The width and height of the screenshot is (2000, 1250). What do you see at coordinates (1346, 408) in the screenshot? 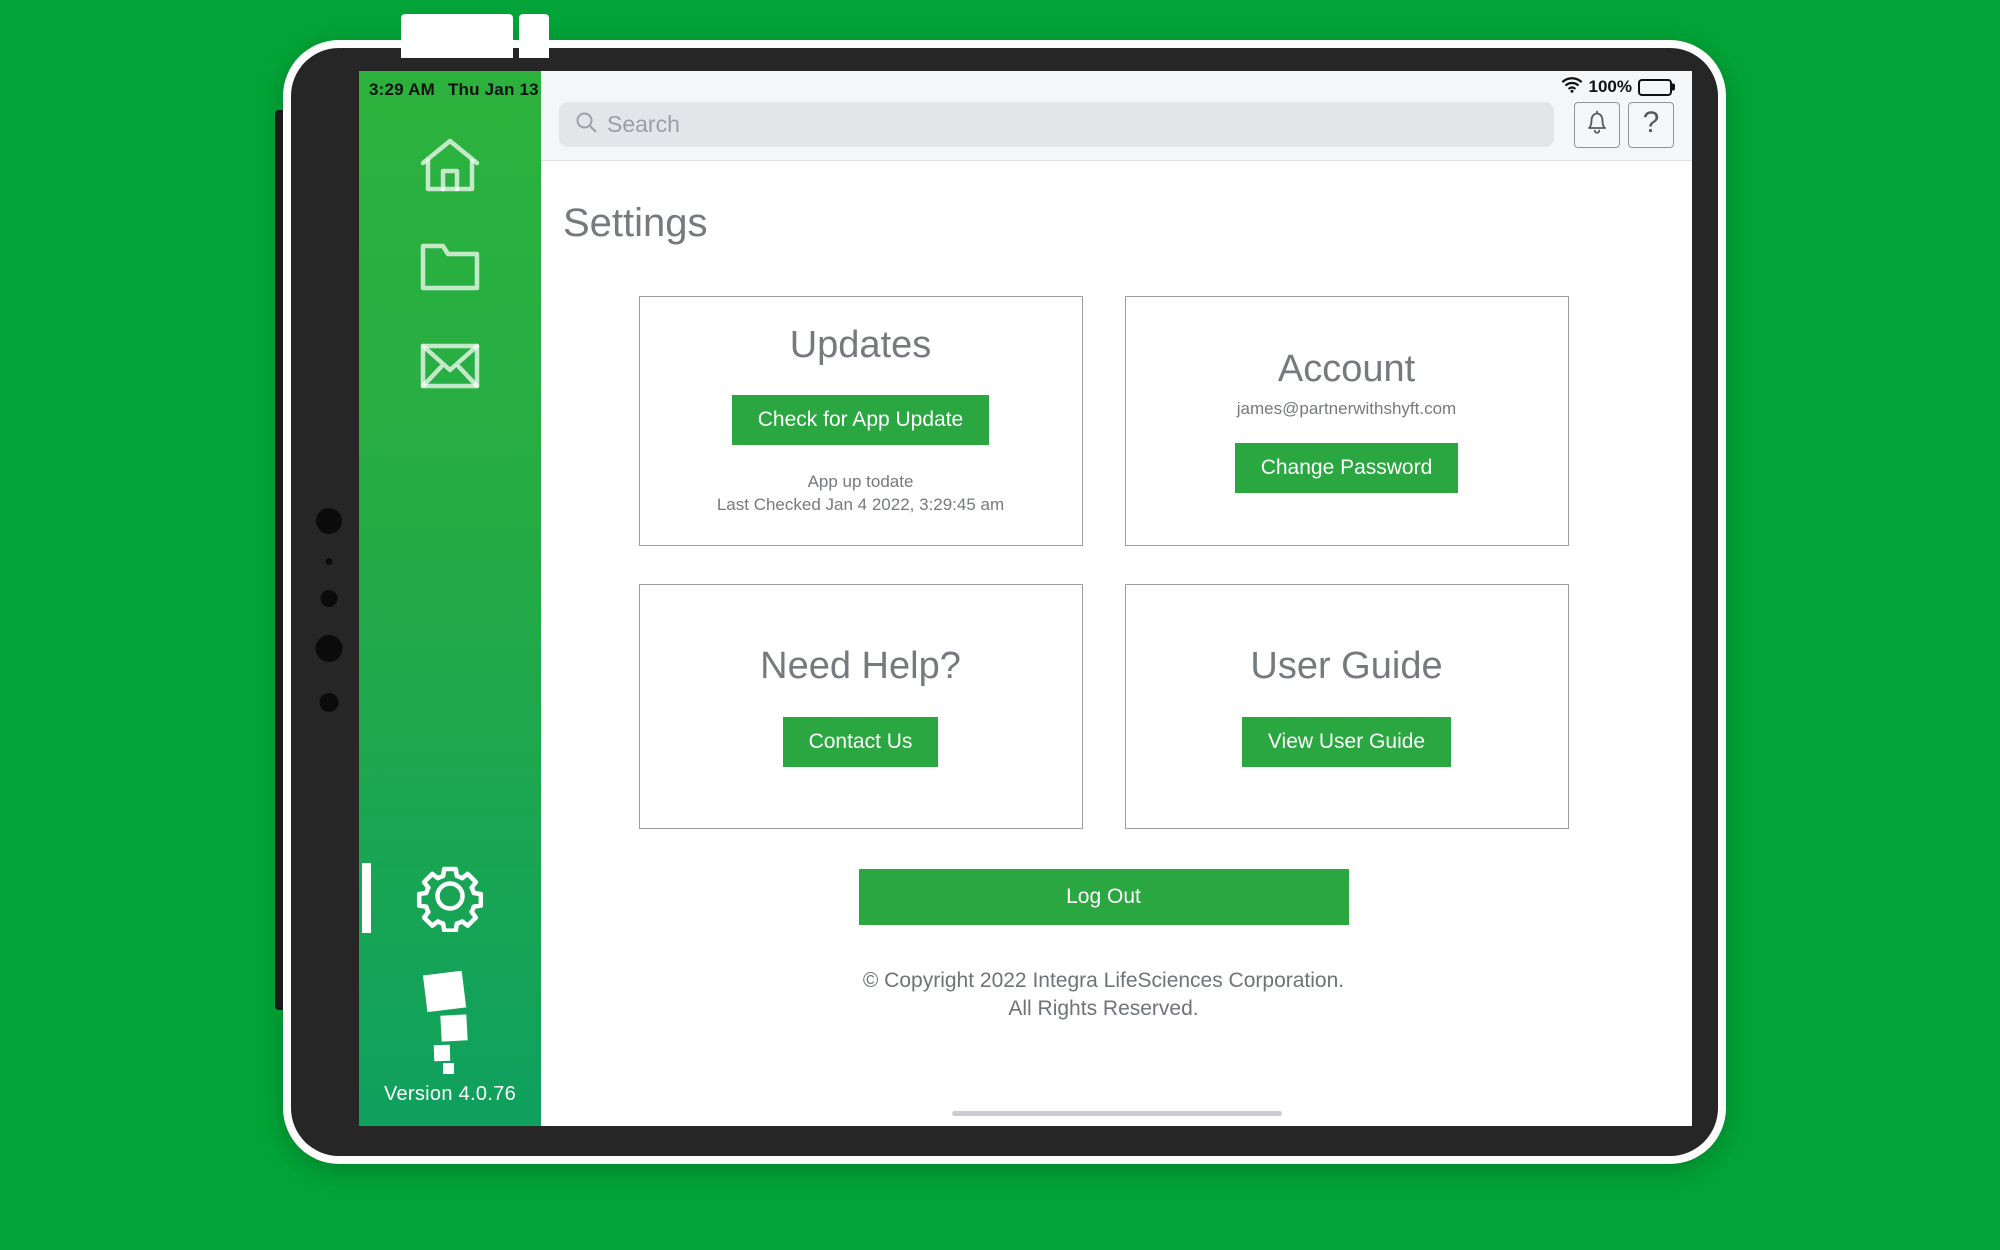
I see `account-email: james@partnerwithshyft.com` at bounding box center [1346, 408].